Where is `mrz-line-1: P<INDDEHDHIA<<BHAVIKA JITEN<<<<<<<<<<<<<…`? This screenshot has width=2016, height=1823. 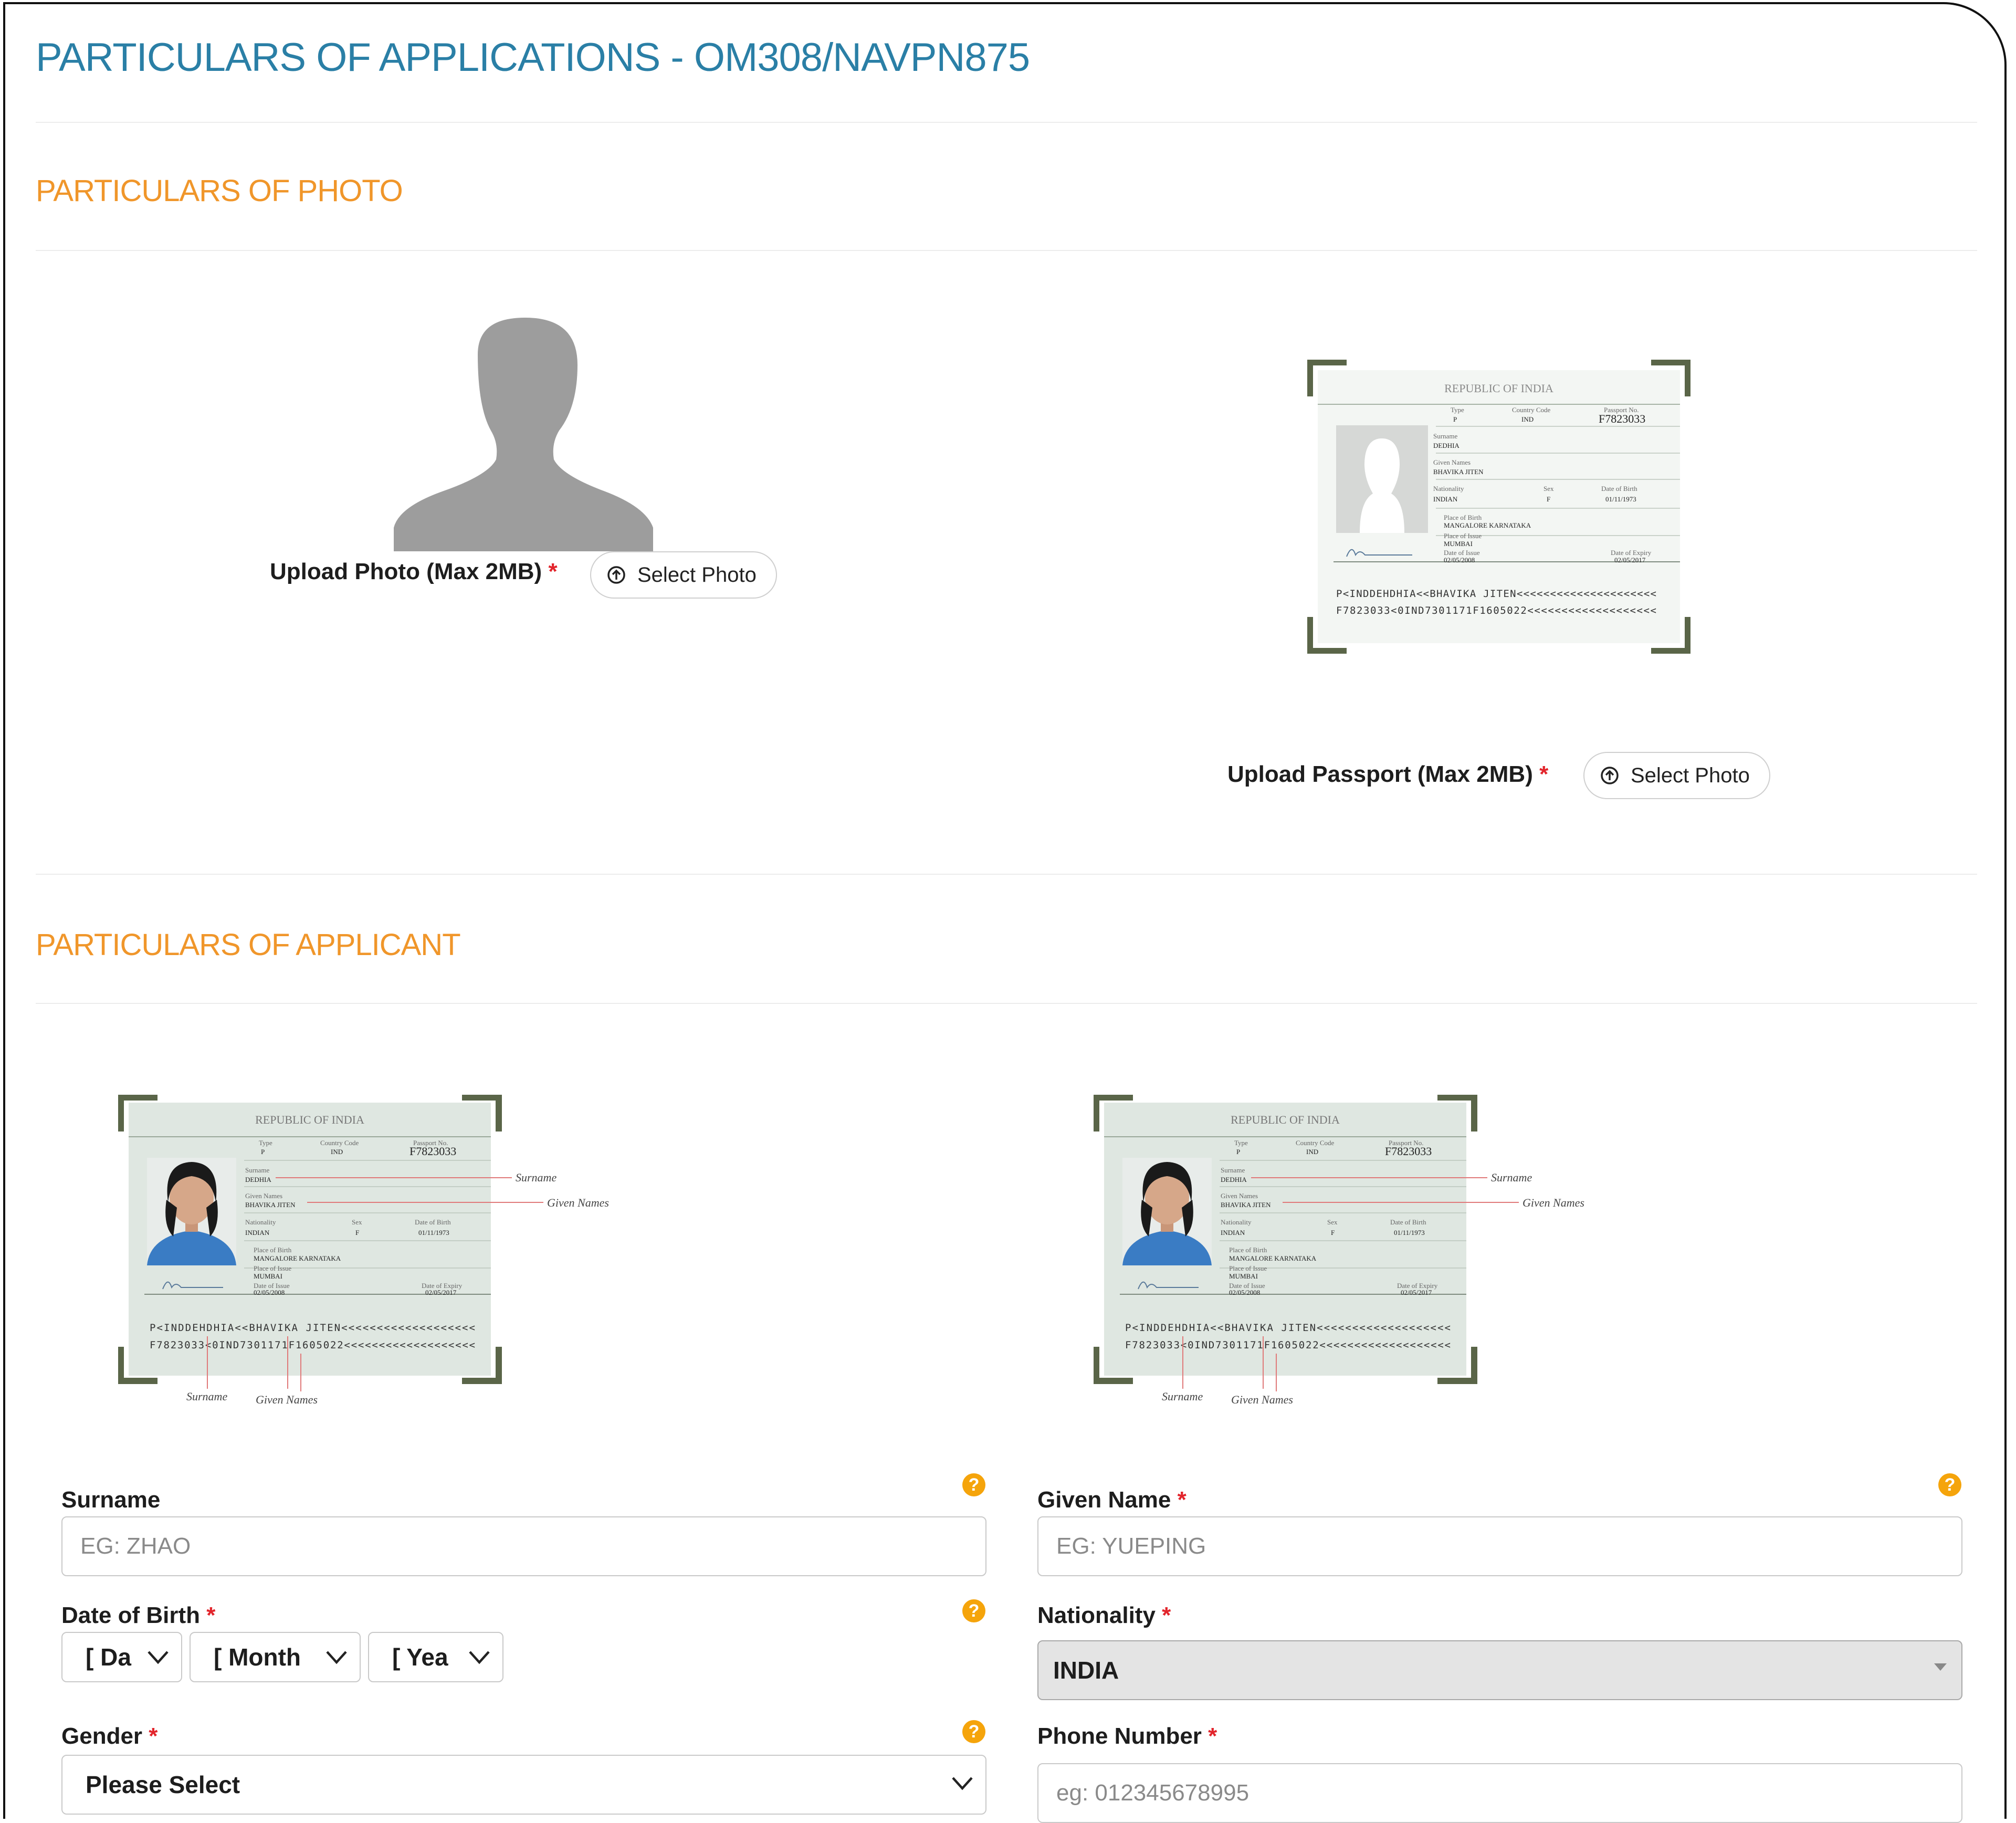 mrz-line-1: P<INDDEHDHIA<<BHAVIKA JITEN<<<<<<<<<<<<<… is located at coordinates (1496, 594).